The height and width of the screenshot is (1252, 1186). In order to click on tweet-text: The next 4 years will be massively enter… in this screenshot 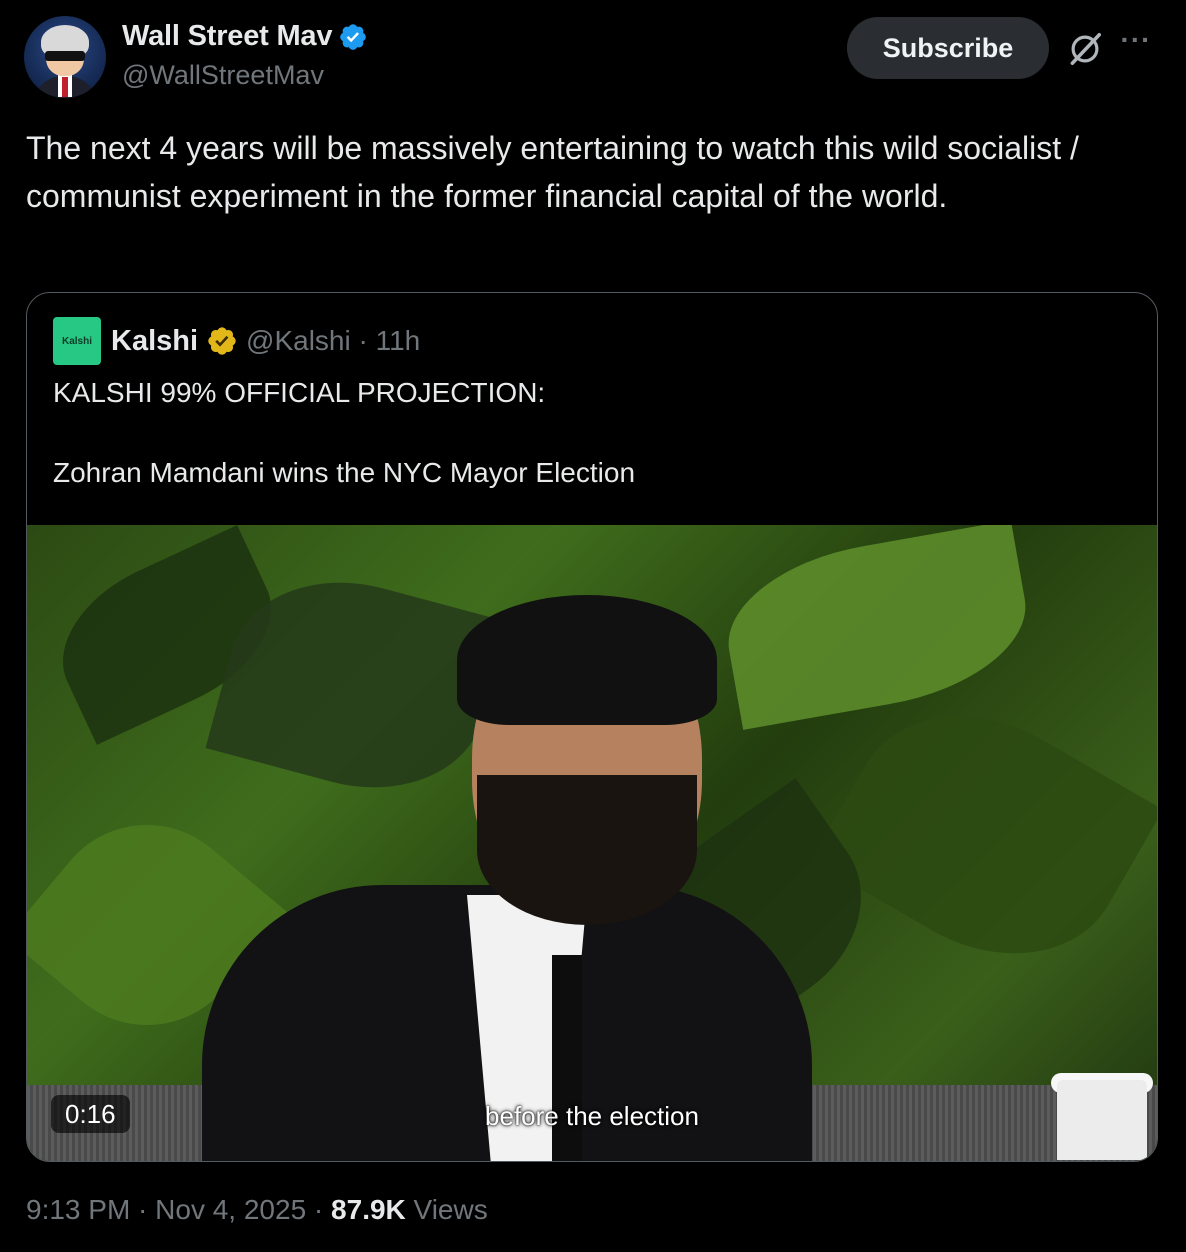, I will do `click(552, 172)`.